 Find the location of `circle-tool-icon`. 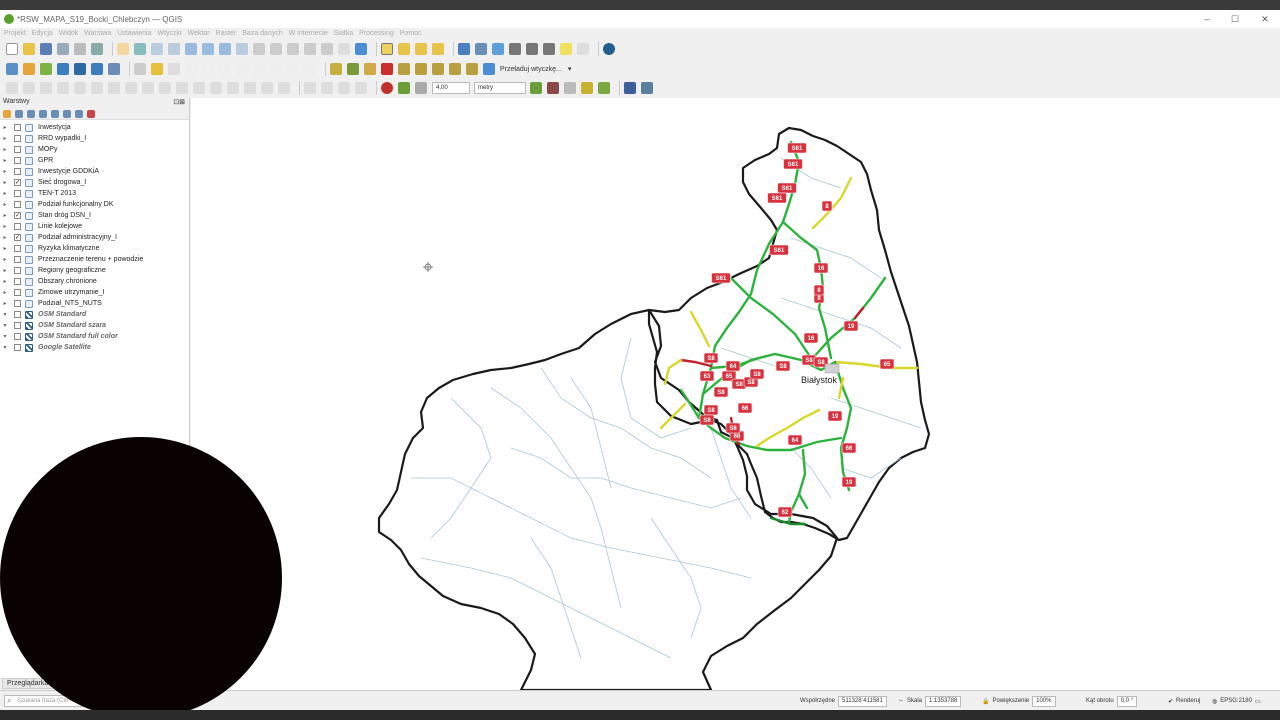

circle-tool-icon is located at coordinates (310, 88).